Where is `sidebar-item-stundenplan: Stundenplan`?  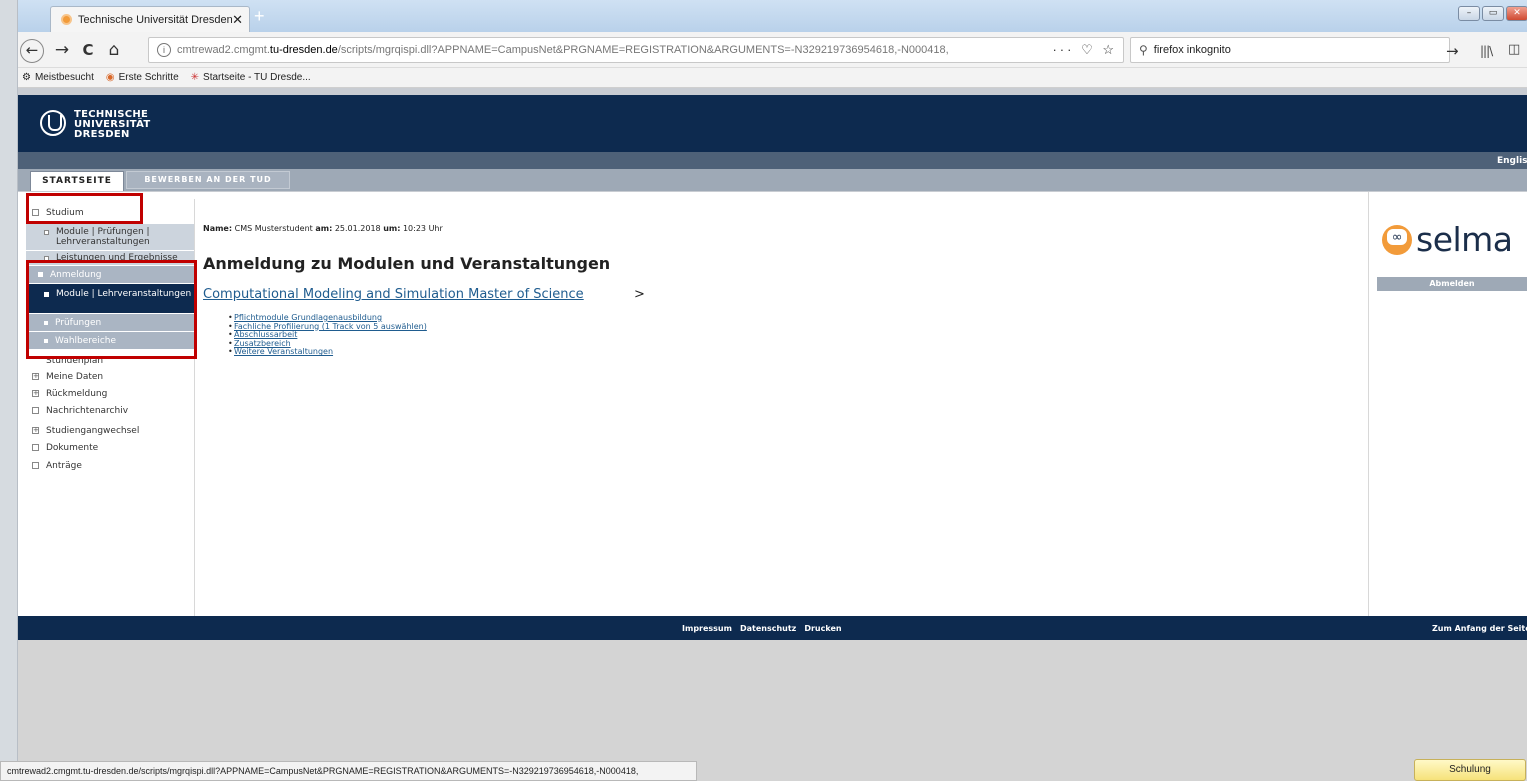
sidebar-item-stundenplan: Stundenplan is located at coordinates (110, 361).